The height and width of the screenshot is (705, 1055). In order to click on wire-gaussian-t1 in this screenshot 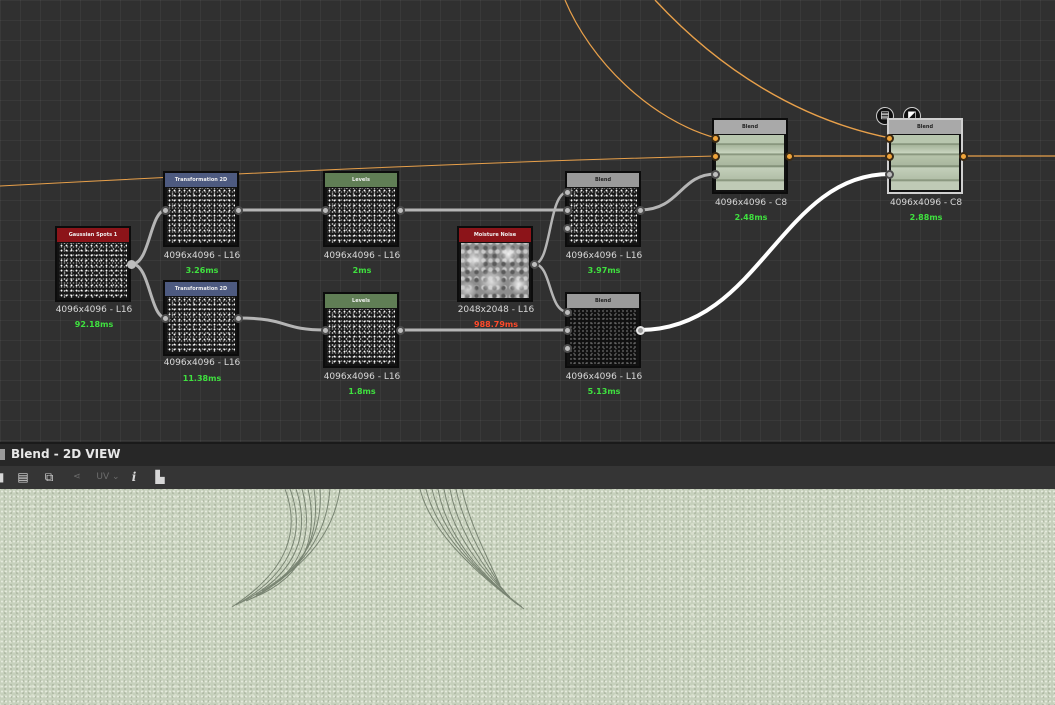, I will do `click(149, 237)`.